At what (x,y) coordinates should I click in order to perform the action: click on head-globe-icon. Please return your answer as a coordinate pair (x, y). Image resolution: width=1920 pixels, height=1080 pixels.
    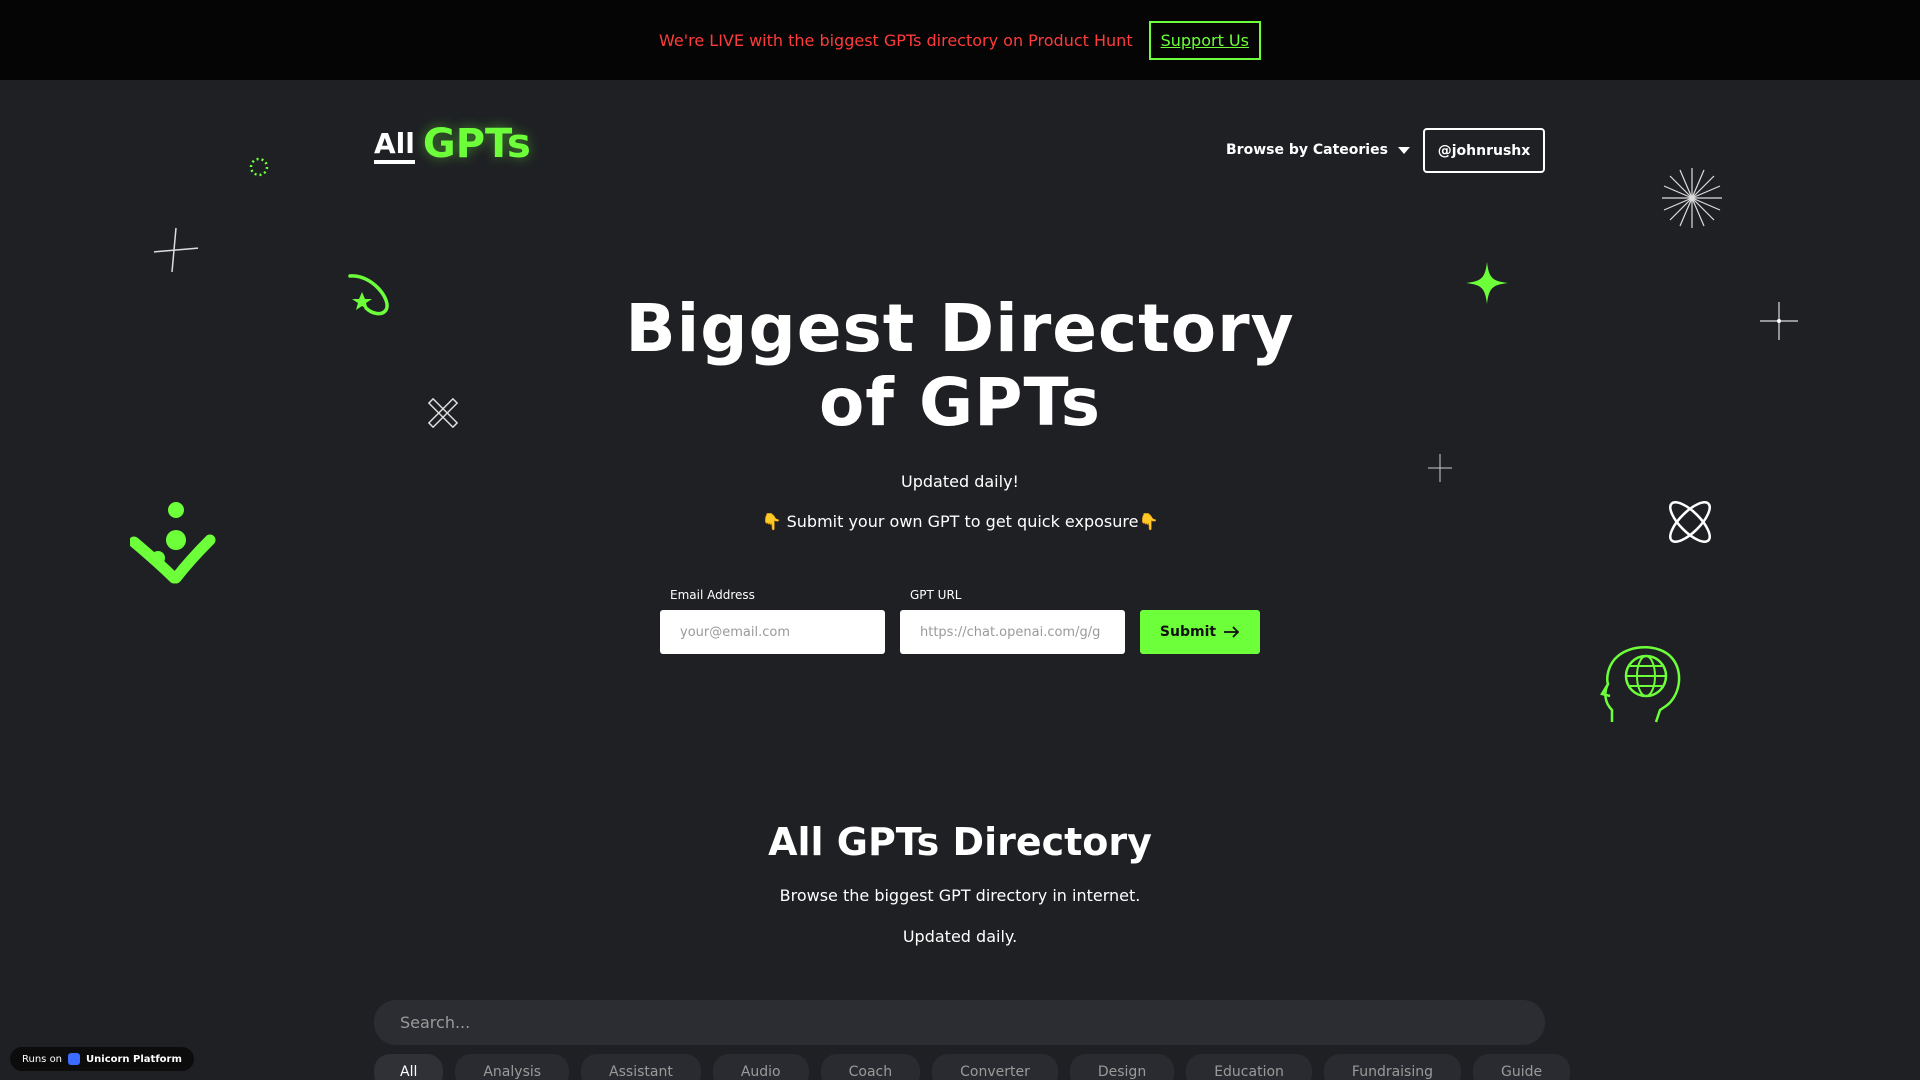
    Looking at the image, I should click on (1641, 684).